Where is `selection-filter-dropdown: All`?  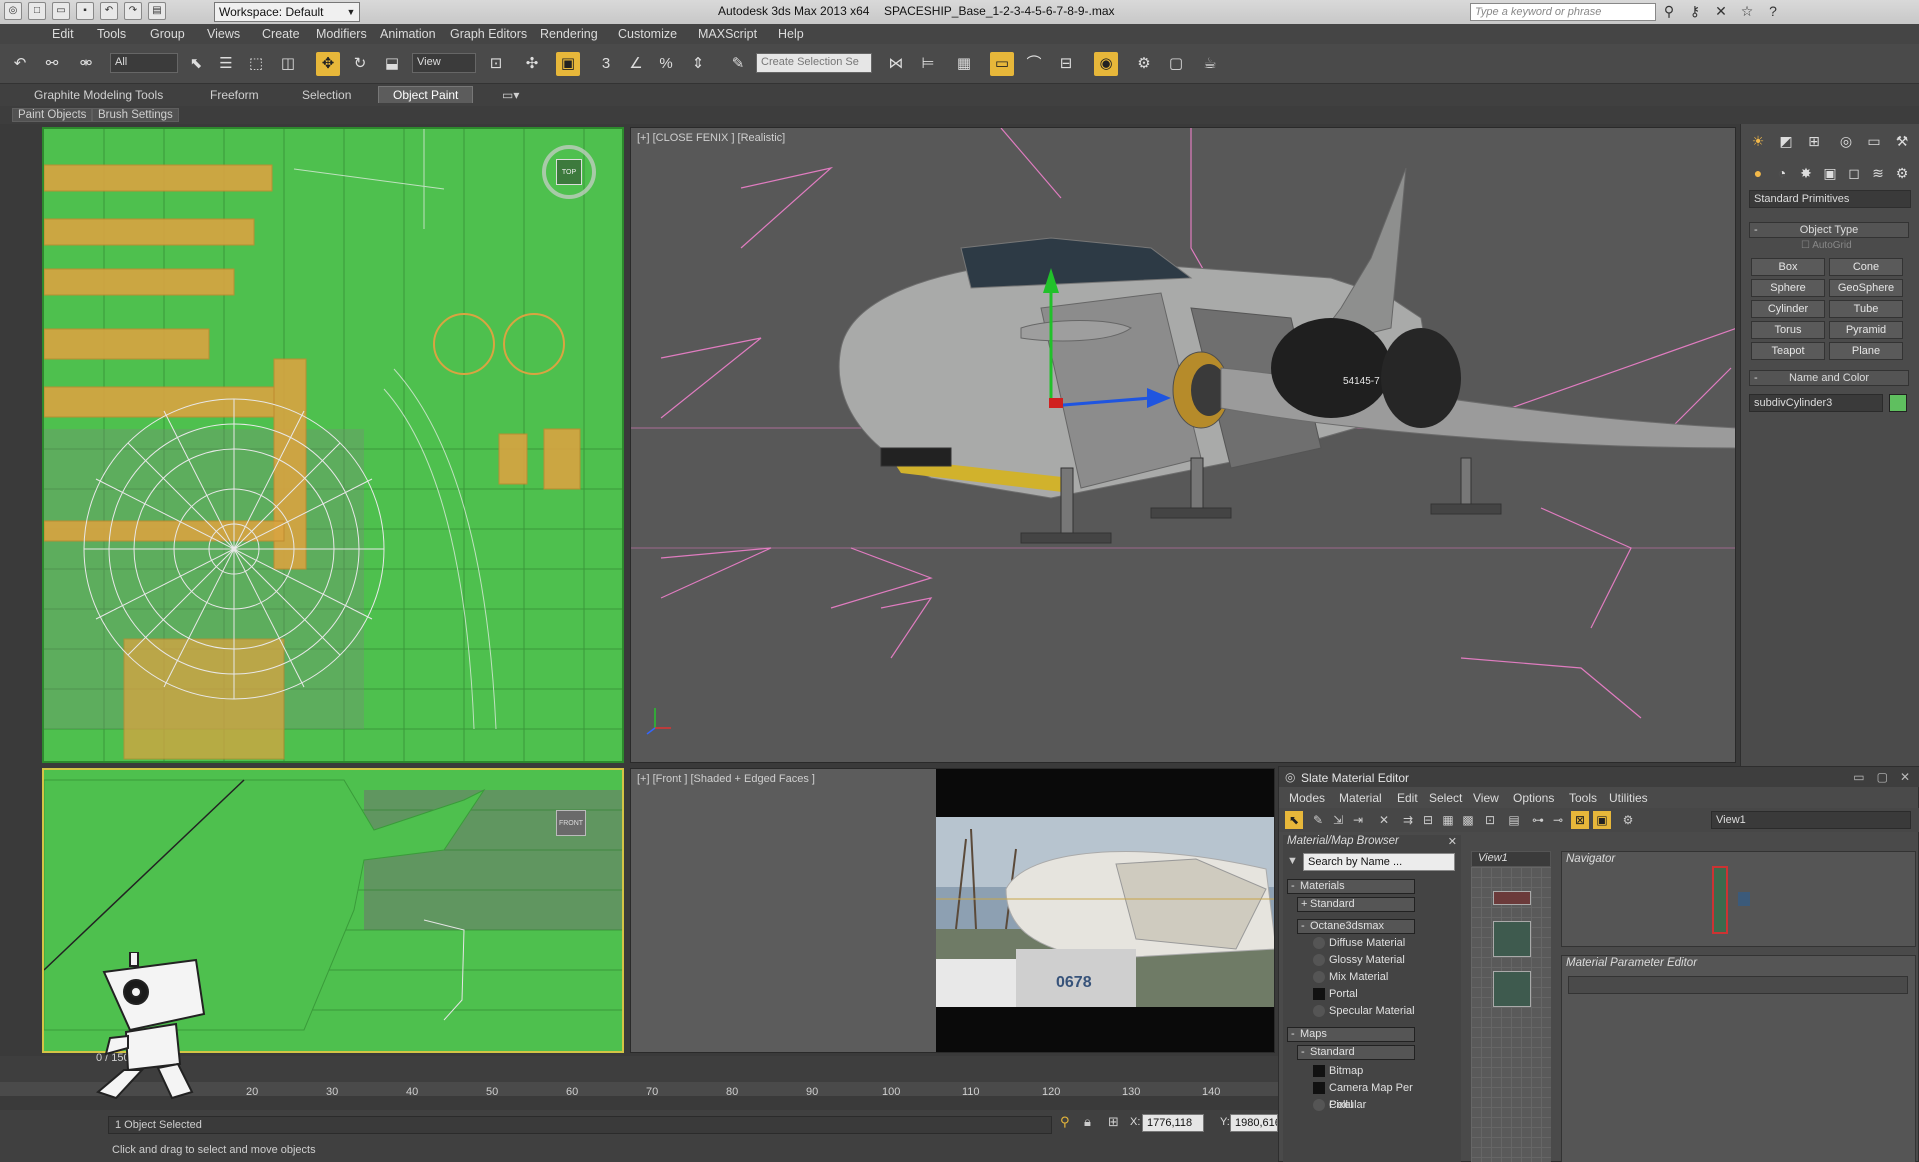
selection-filter-dropdown: All is located at coordinates (144, 63).